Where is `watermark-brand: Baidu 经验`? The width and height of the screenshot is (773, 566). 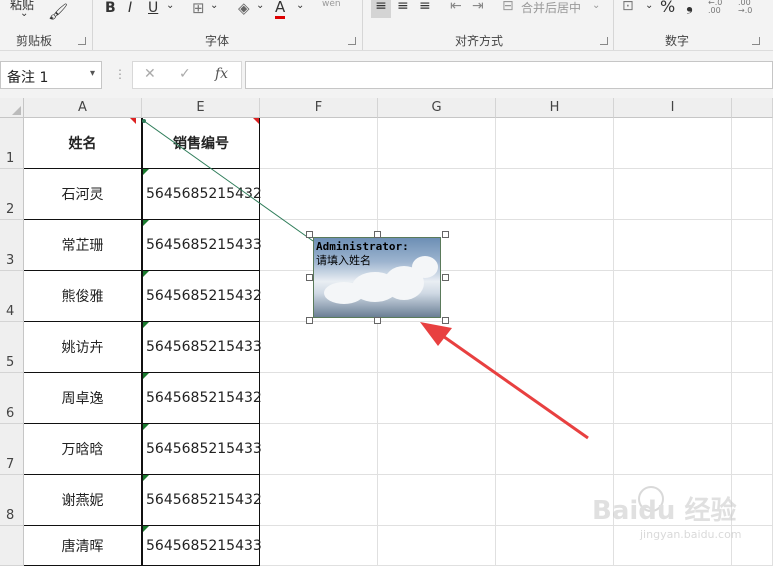 watermark-brand: Baidu 经验 is located at coordinates (664, 511).